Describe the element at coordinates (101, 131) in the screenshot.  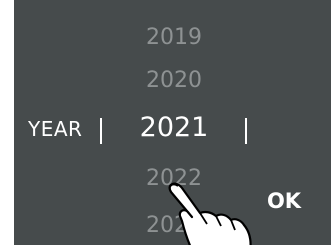
I see `left-divider` at that location.